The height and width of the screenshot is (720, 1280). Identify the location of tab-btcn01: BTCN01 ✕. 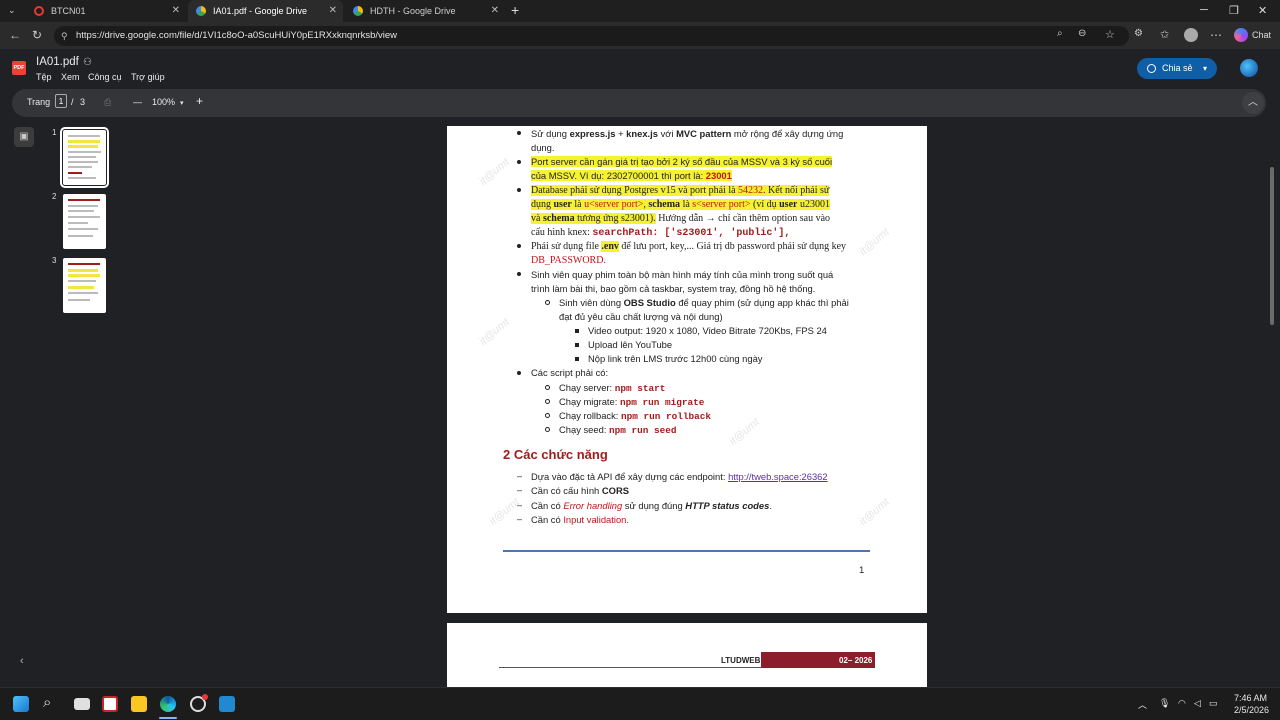
(106, 11).